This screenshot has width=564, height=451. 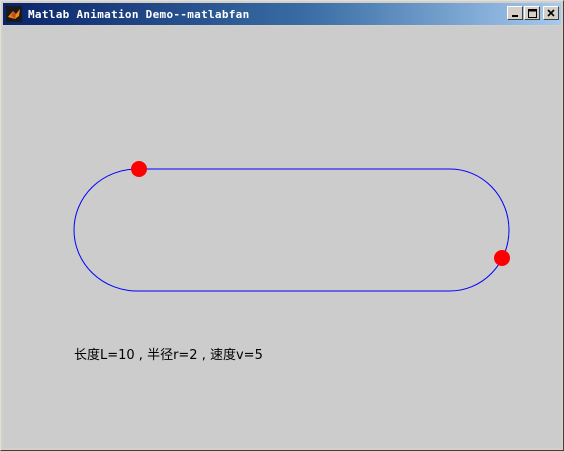 I want to click on close-icon, so click(x=551, y=13).